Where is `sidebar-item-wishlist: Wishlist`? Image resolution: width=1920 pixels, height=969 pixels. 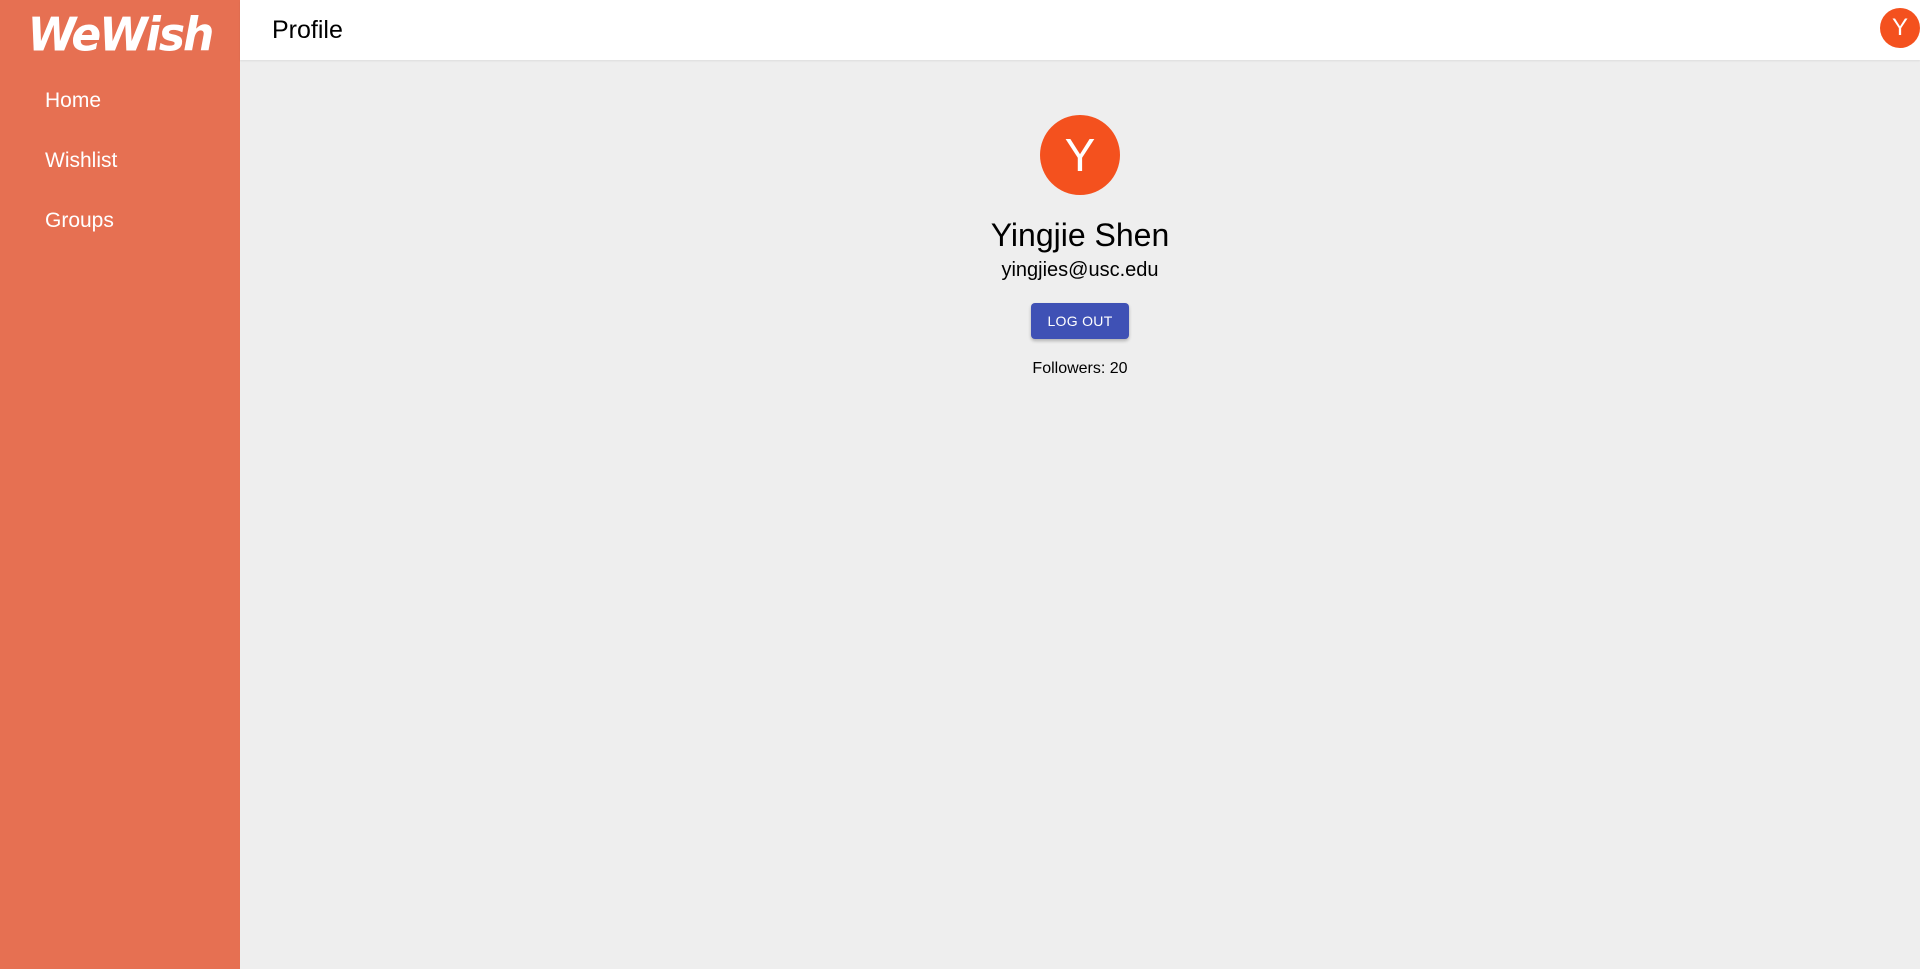 sidebar-item-wishlist: Wishlist is located at coordinates (120, 170).